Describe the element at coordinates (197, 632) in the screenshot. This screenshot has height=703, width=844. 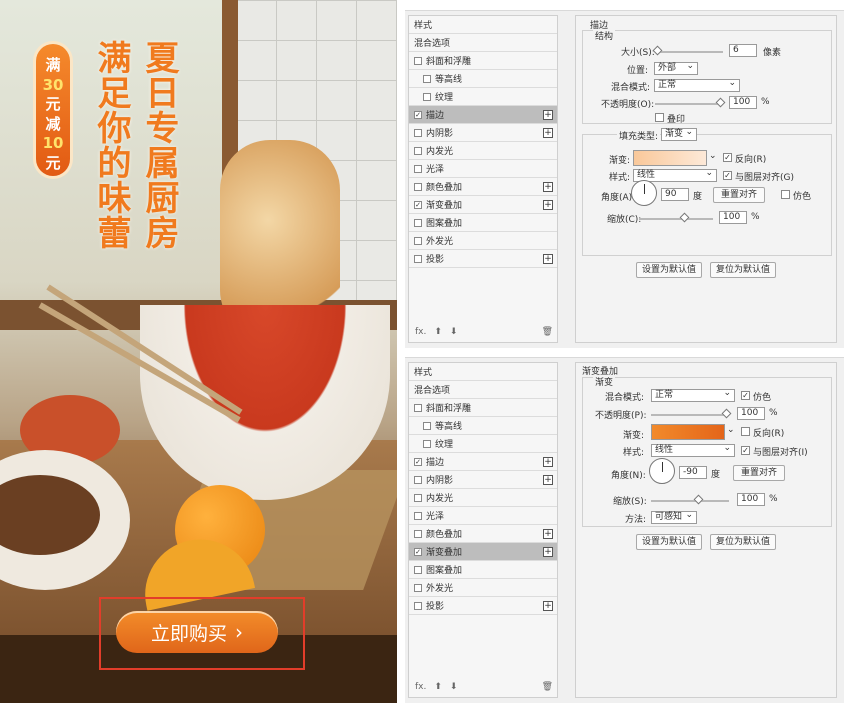
I see `buy-now-button: 立即购买 ›` at that location.